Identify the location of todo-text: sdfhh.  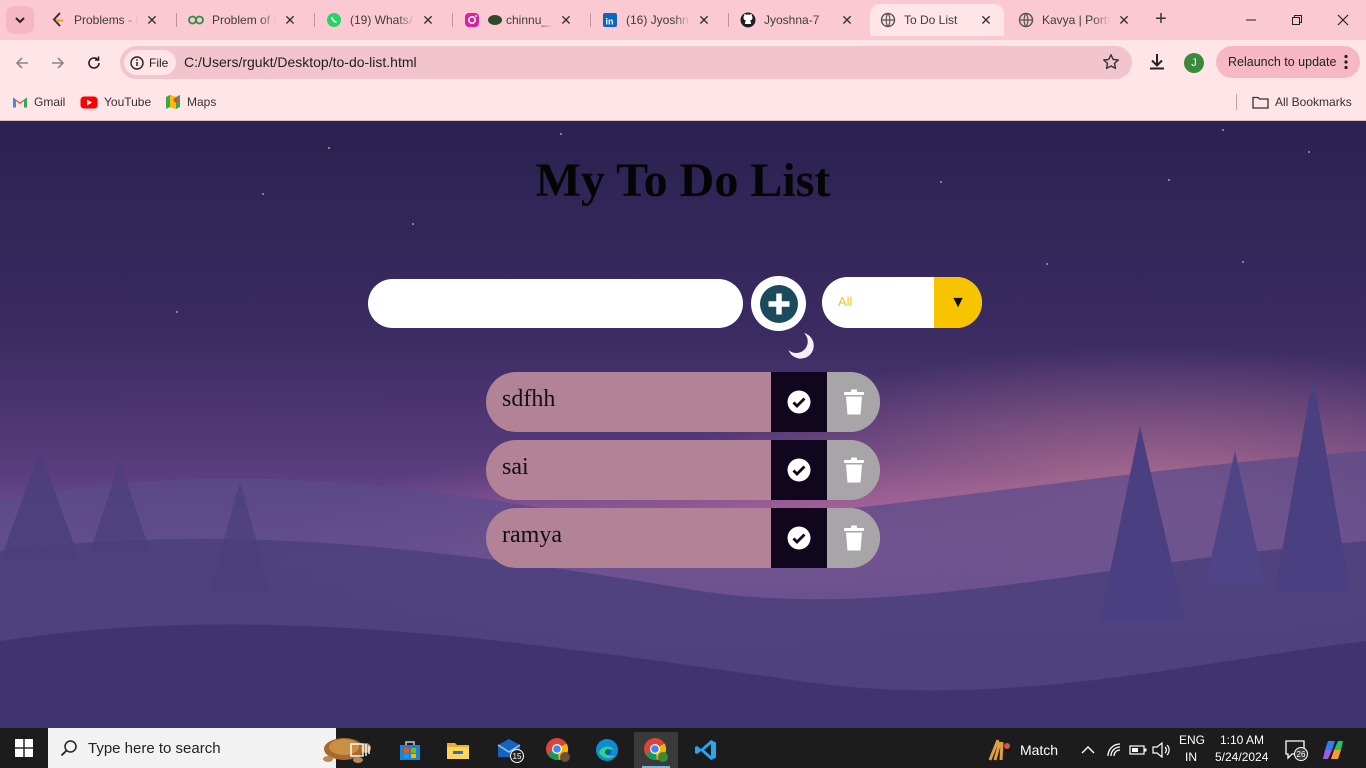
(529, 399).